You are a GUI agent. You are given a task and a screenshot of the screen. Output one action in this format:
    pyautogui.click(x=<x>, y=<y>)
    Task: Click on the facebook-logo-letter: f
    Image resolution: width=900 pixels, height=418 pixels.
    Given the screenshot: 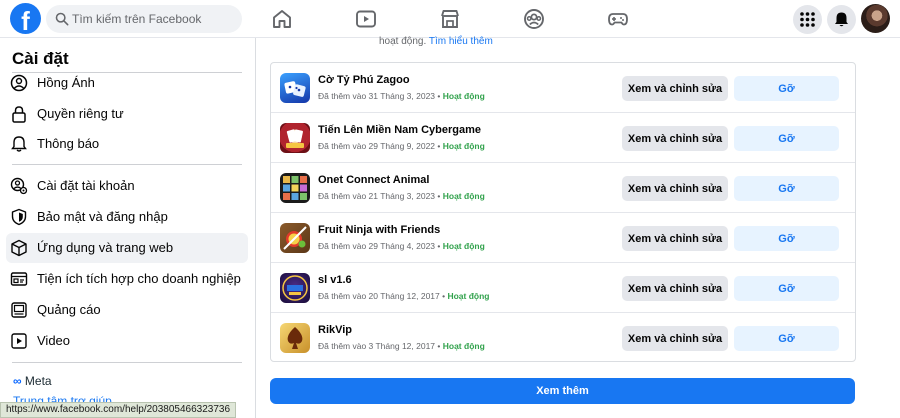 What is the action you would take?
    pyautogui.click(x=25, y=20)
    